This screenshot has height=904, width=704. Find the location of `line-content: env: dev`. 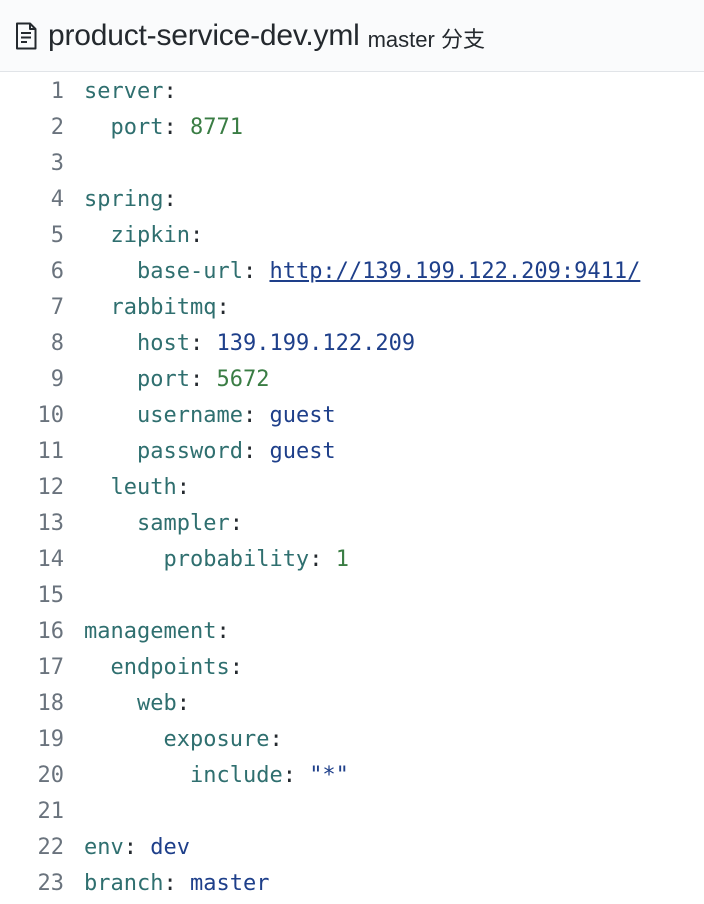

line-content: env: dev is located at coordinates (137, 847).